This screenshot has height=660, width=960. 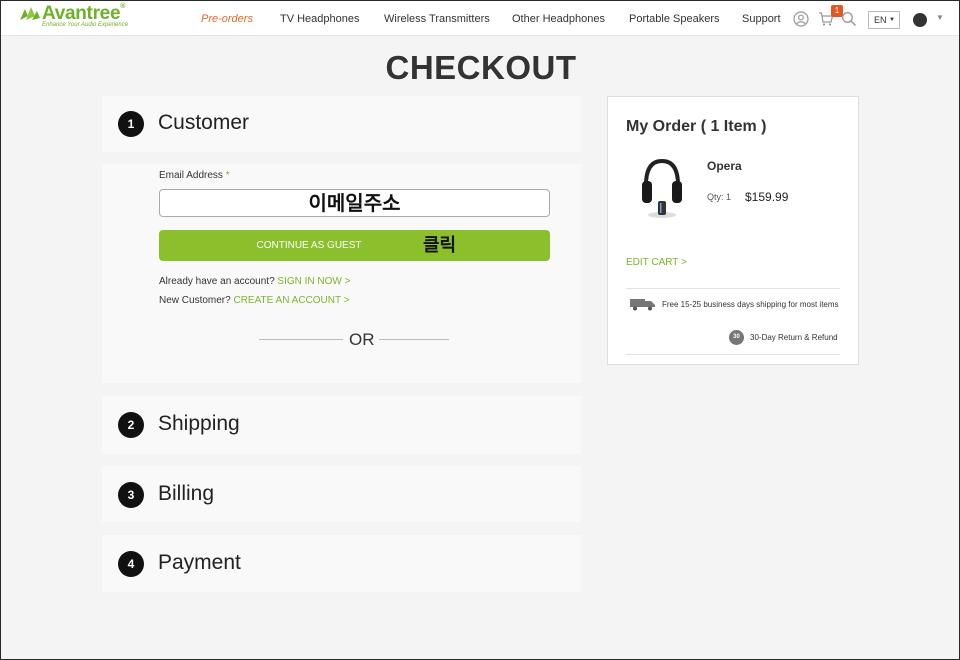 I want to click on continue-as-guest-button: CONTINUE AS GUEST 클릭, so click(x=354, y=245).